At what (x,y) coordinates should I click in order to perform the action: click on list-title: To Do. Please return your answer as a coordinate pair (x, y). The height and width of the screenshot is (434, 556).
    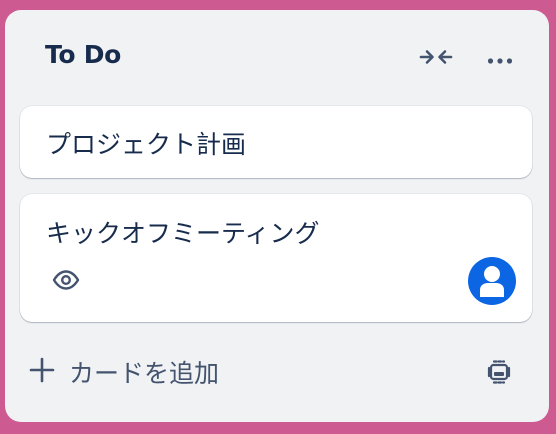
    Looking at the image, I should click on (83, 54).